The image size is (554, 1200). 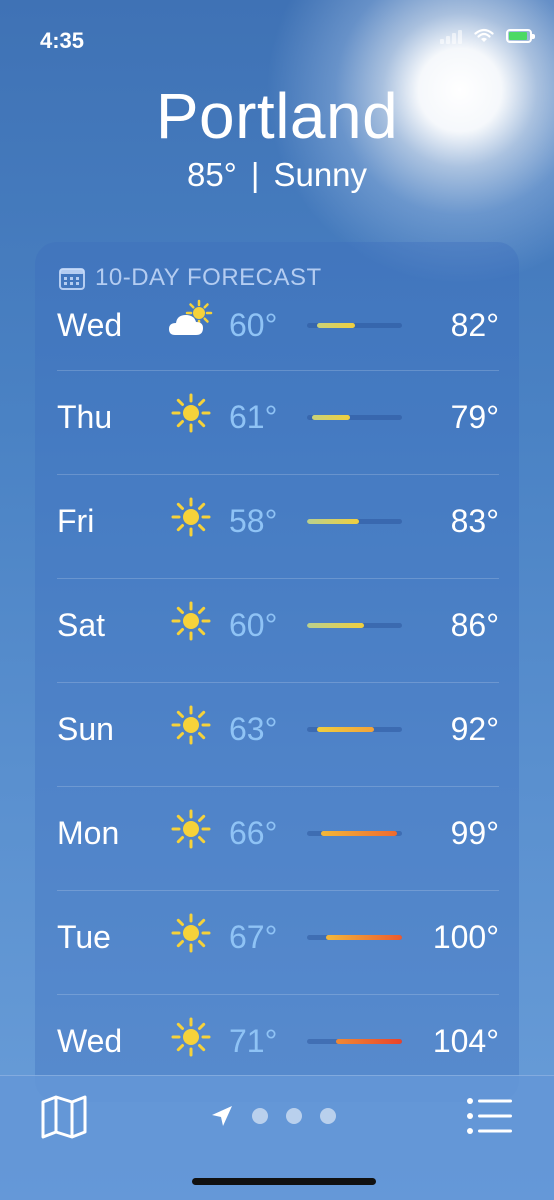 I want to click on location-arrow-icon, so click(x=222, y=1116).